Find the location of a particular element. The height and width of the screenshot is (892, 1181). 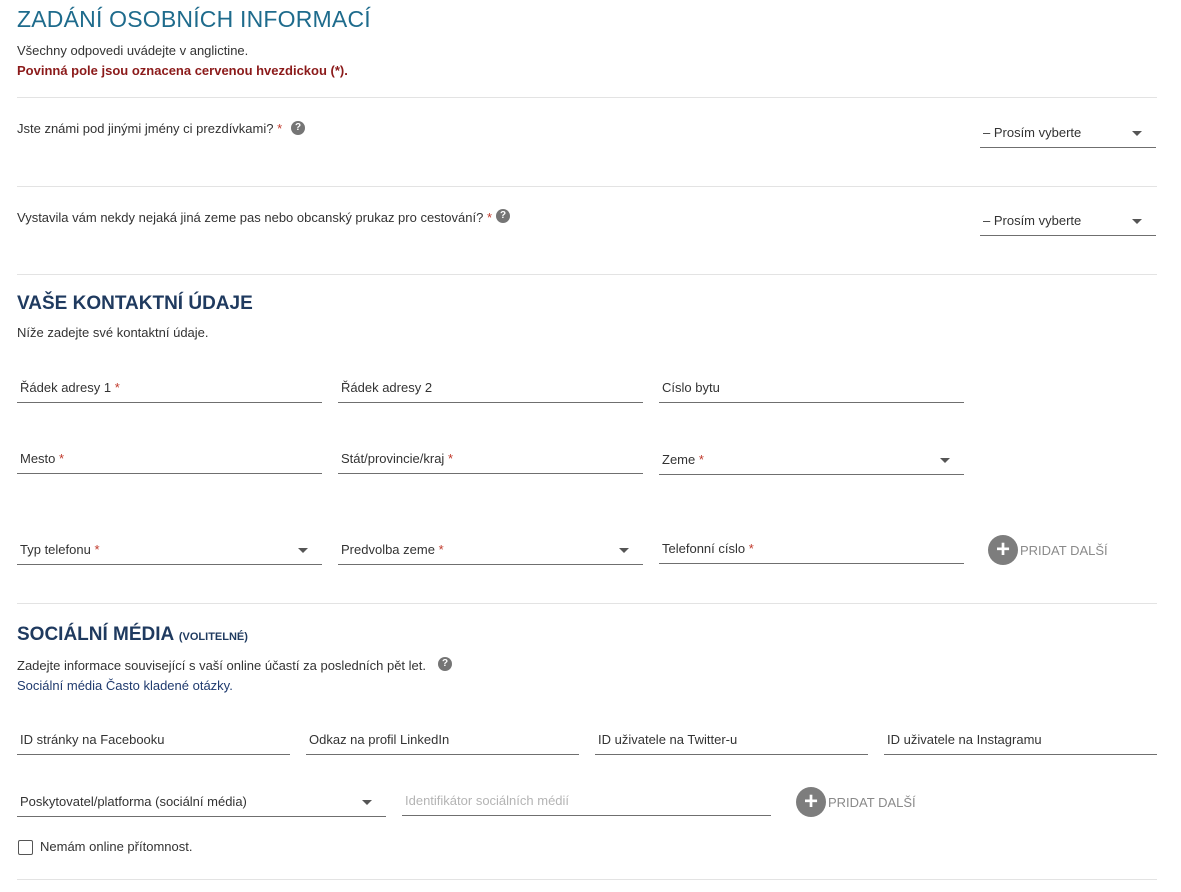

facebook-id-field: ID stránky na Facebooku is located at coordinates (153, 740).